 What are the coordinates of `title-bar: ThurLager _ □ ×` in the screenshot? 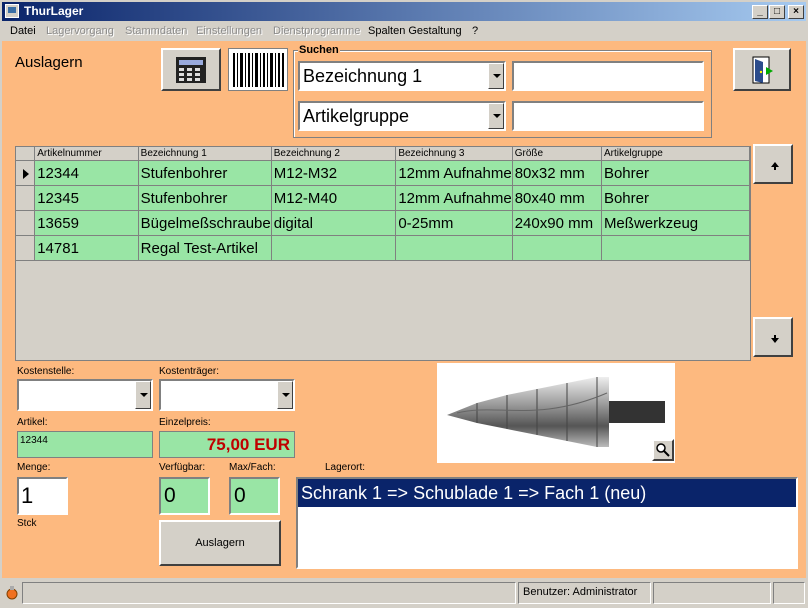 It's located at (404, 11).